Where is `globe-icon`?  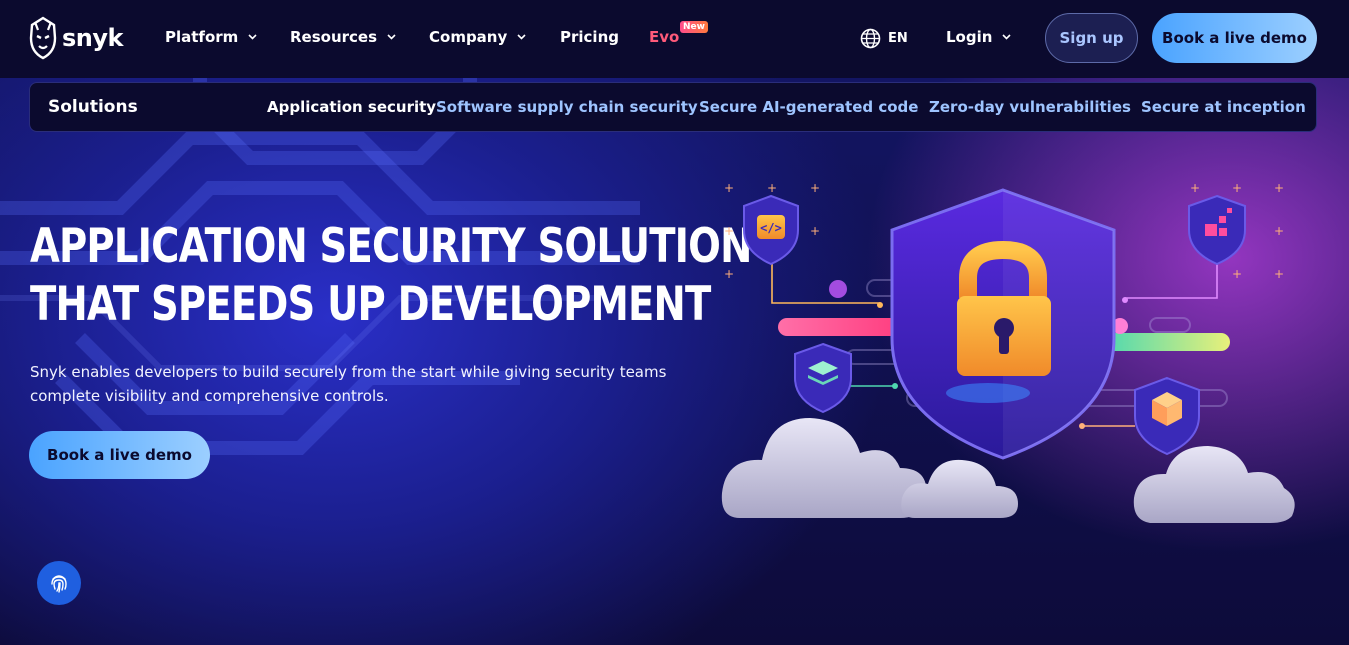 globe-icon is located at coordinates (870, 38).